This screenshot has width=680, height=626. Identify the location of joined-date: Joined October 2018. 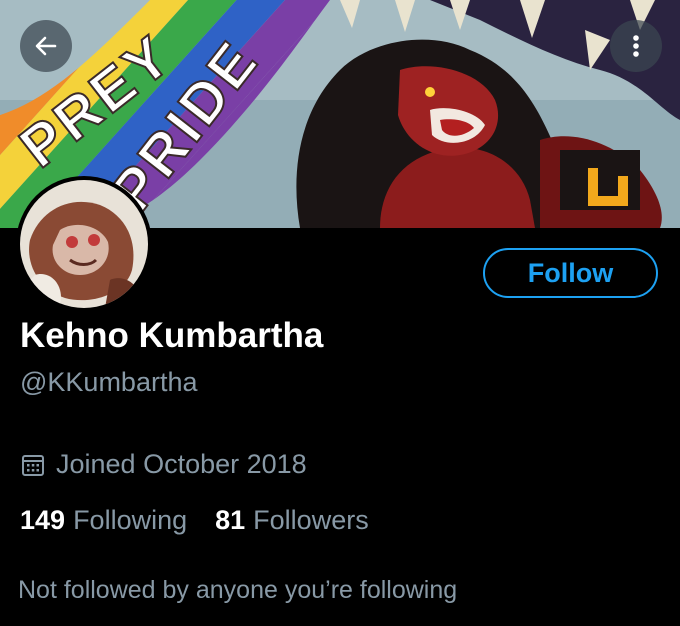
(163, 464).